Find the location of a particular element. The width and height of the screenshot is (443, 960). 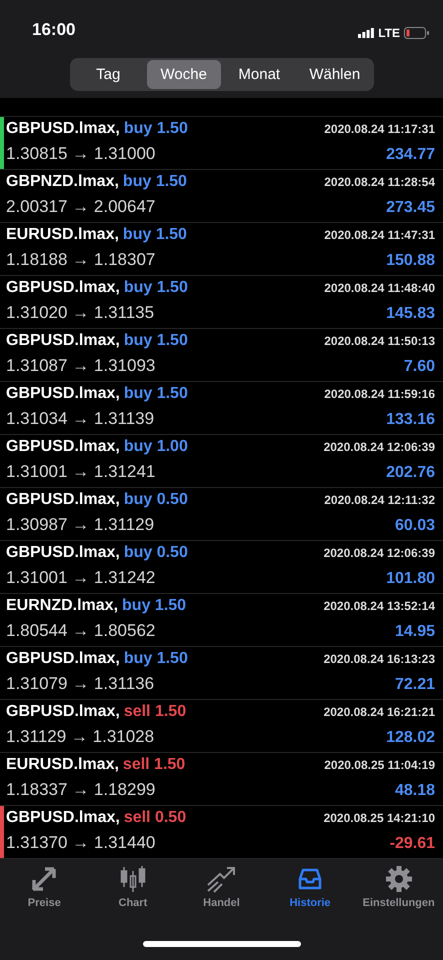

period-tab: Monat is located at coordinates (259, 74).